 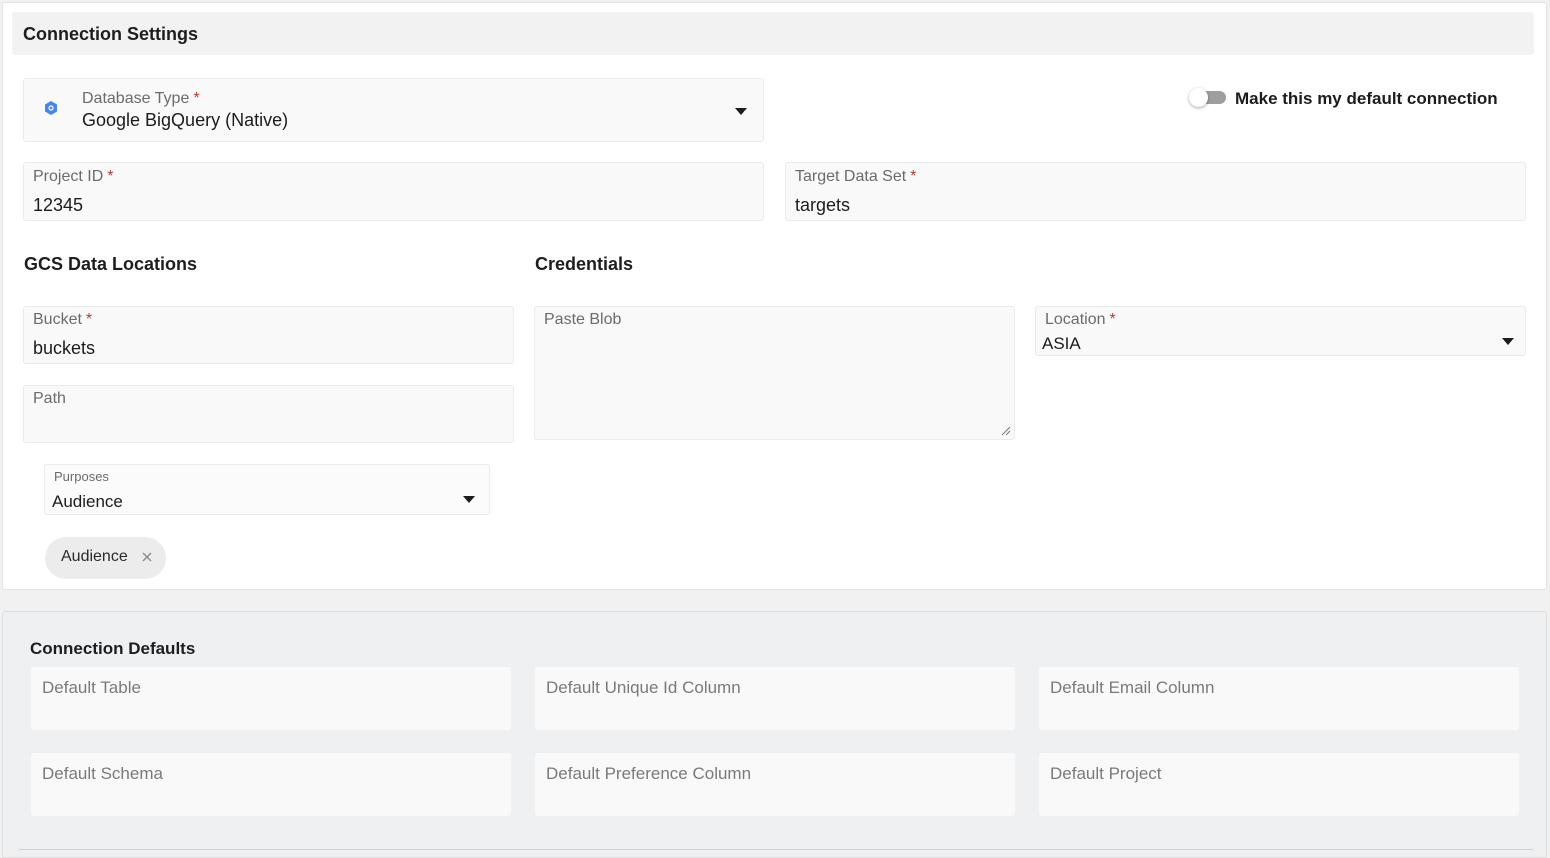 I want to click on default-preference-column-label: Default Preference Column, so click(x=649, y=773).